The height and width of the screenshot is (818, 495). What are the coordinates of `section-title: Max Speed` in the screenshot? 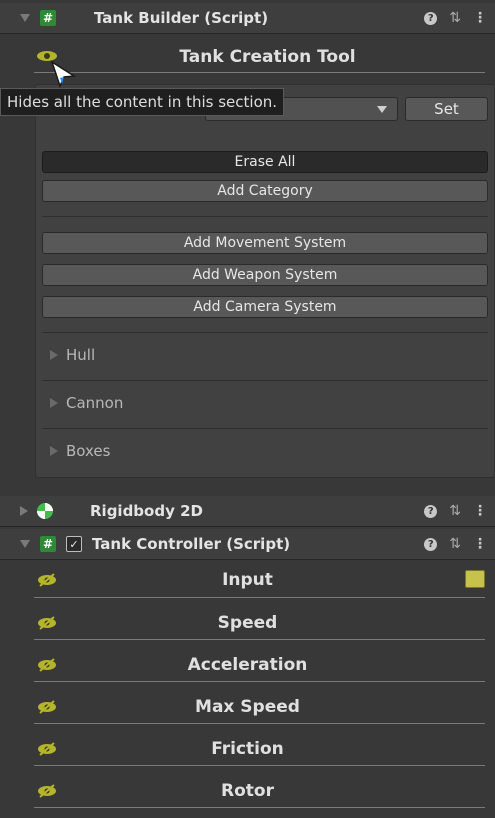 It's located at (247, 707).